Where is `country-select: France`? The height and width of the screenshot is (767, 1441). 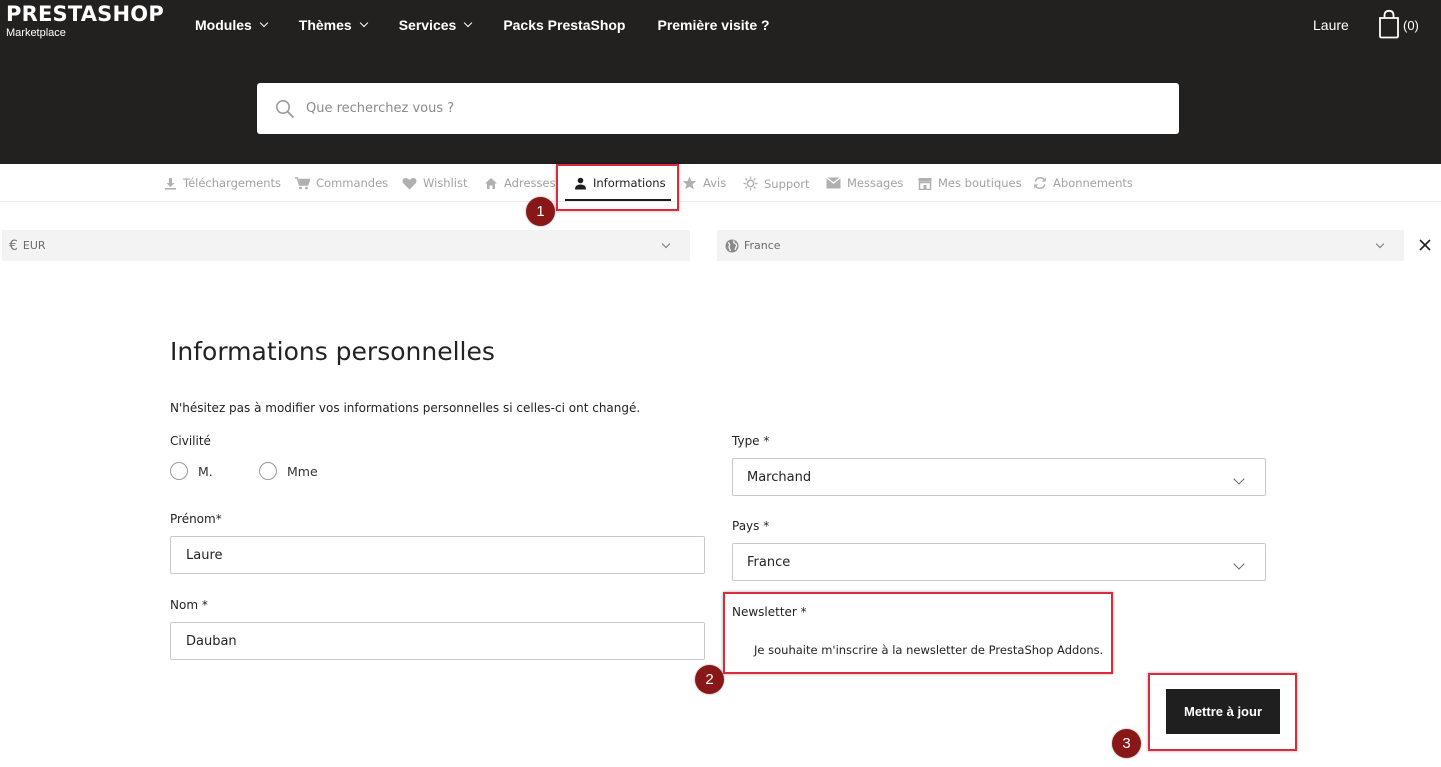 country-select: France is located at coordinates (999, 562).